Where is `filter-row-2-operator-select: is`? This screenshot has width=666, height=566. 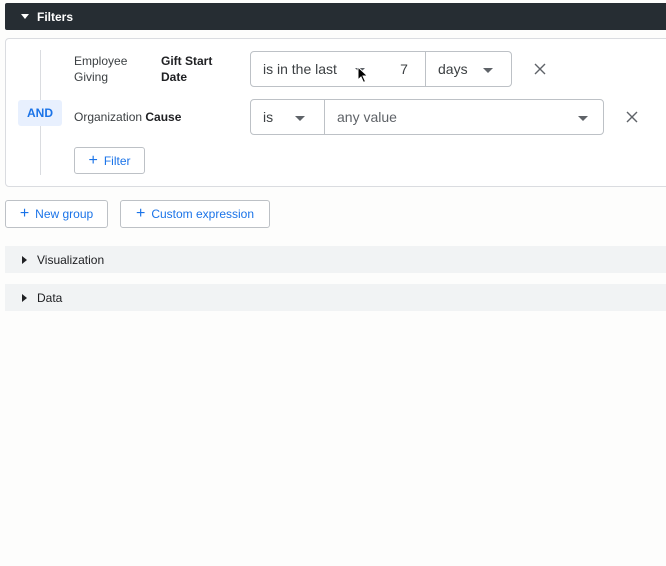
filter-row-2-operator-select: is is located at coordinates (287, 117).